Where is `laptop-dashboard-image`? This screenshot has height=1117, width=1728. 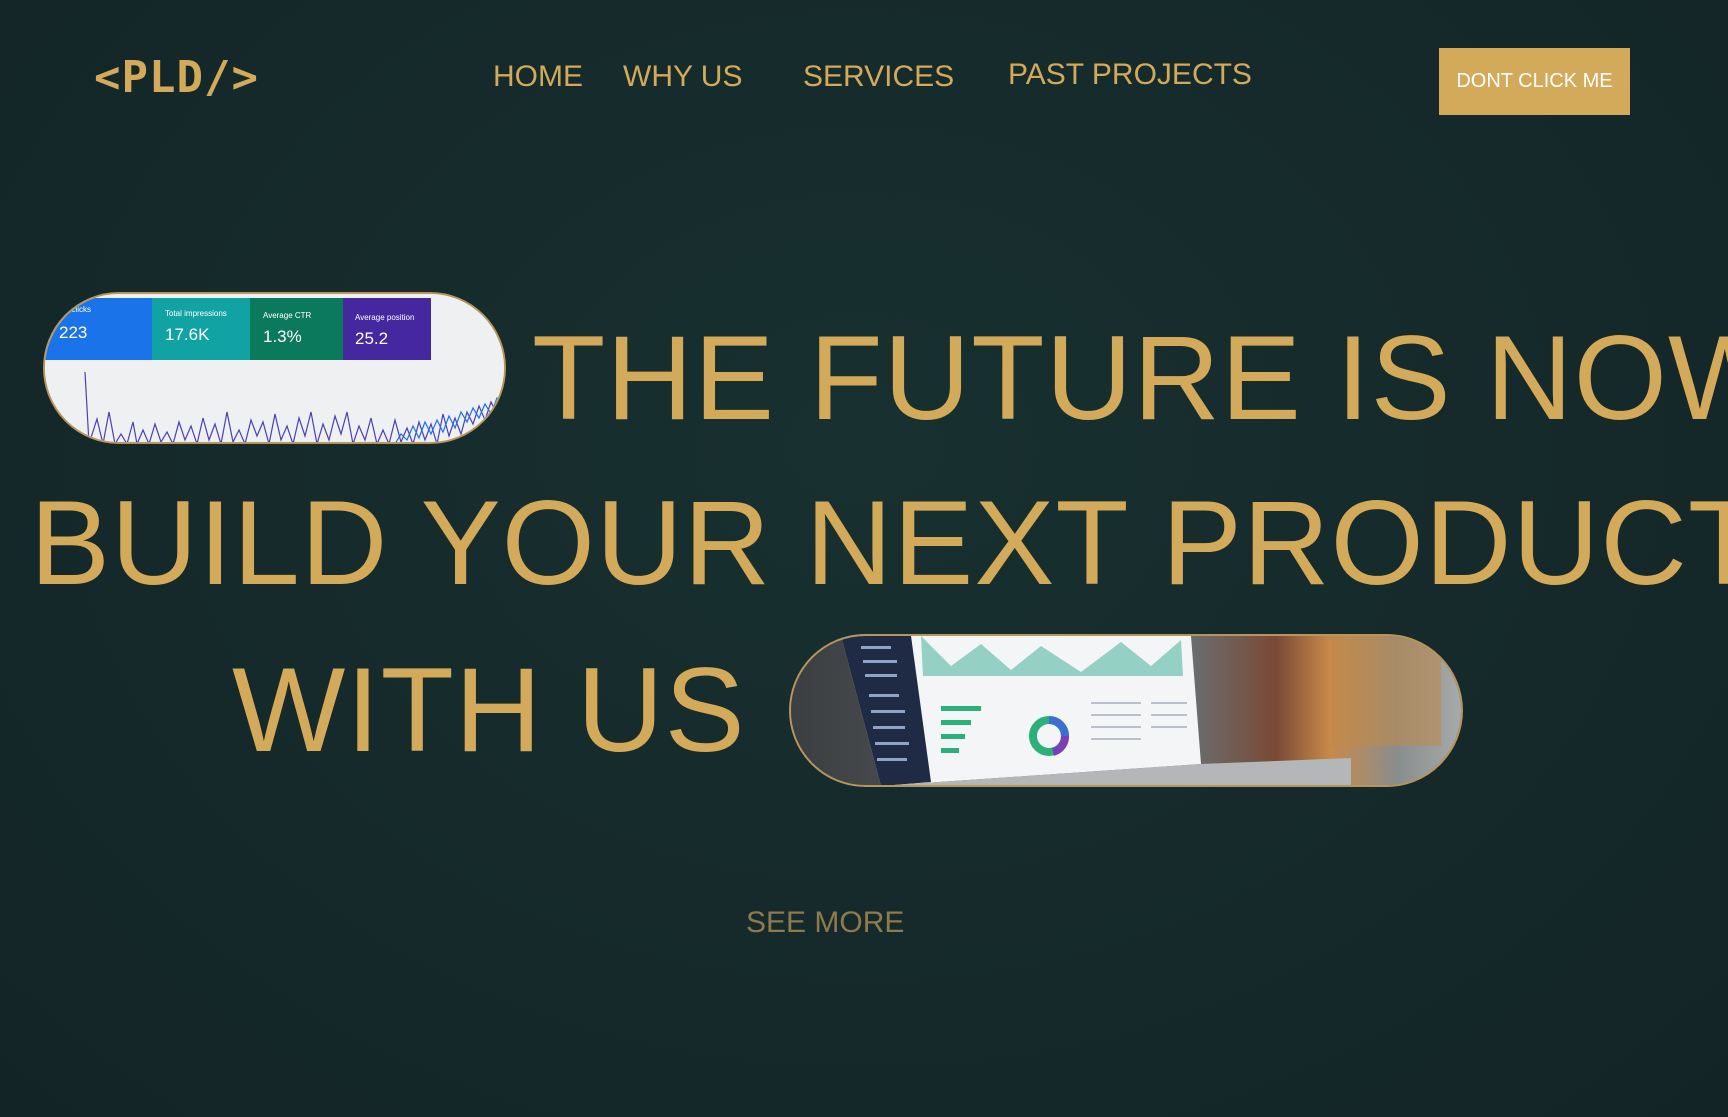 laptop-dashboard-image is located at coordinates (1126, 710).